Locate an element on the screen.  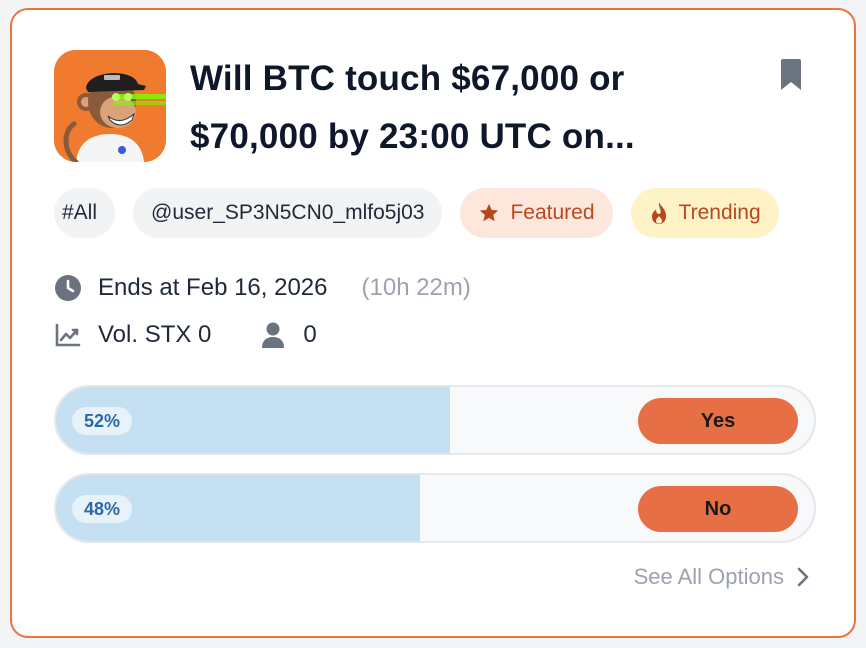
option-percent: 52% is located at coordinates (102, 421).